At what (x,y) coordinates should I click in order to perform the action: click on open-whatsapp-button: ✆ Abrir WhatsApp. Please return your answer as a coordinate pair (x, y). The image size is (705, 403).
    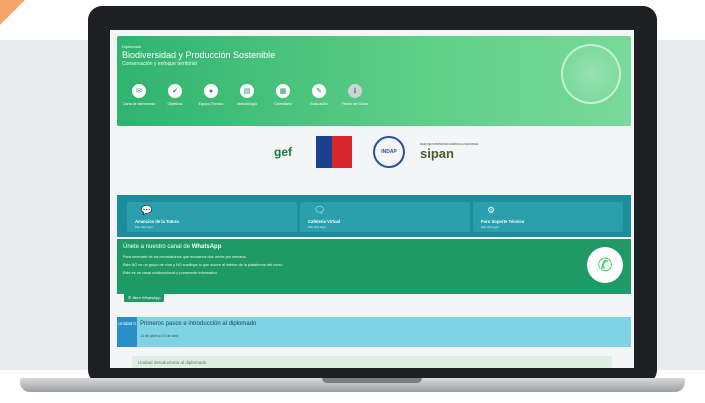
    Looking at the image, I should click on (144, 297).